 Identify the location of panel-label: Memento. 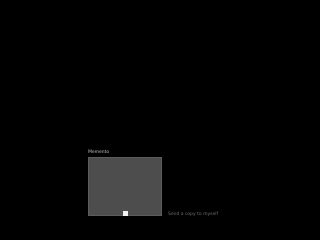
(99, 152).